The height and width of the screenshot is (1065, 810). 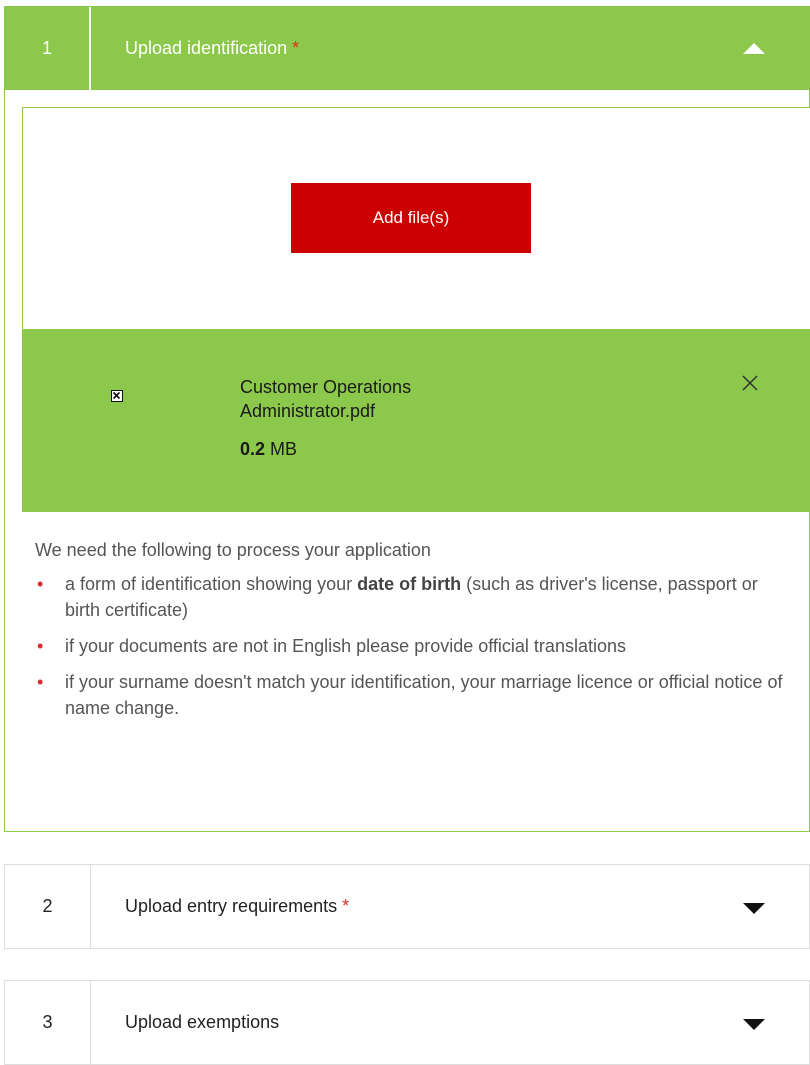 I want to click on section-upload-entry-requirements: 2 Upload entry requirements *, so click(x=407, y=906).